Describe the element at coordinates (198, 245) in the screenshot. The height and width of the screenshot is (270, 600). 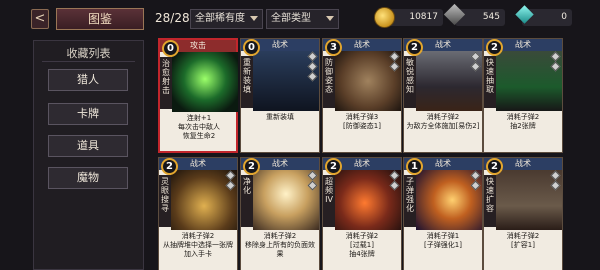
I see `card-description: 消耗子弹2 从抽牌堆中选择一张牌 加入手卡` at that location.